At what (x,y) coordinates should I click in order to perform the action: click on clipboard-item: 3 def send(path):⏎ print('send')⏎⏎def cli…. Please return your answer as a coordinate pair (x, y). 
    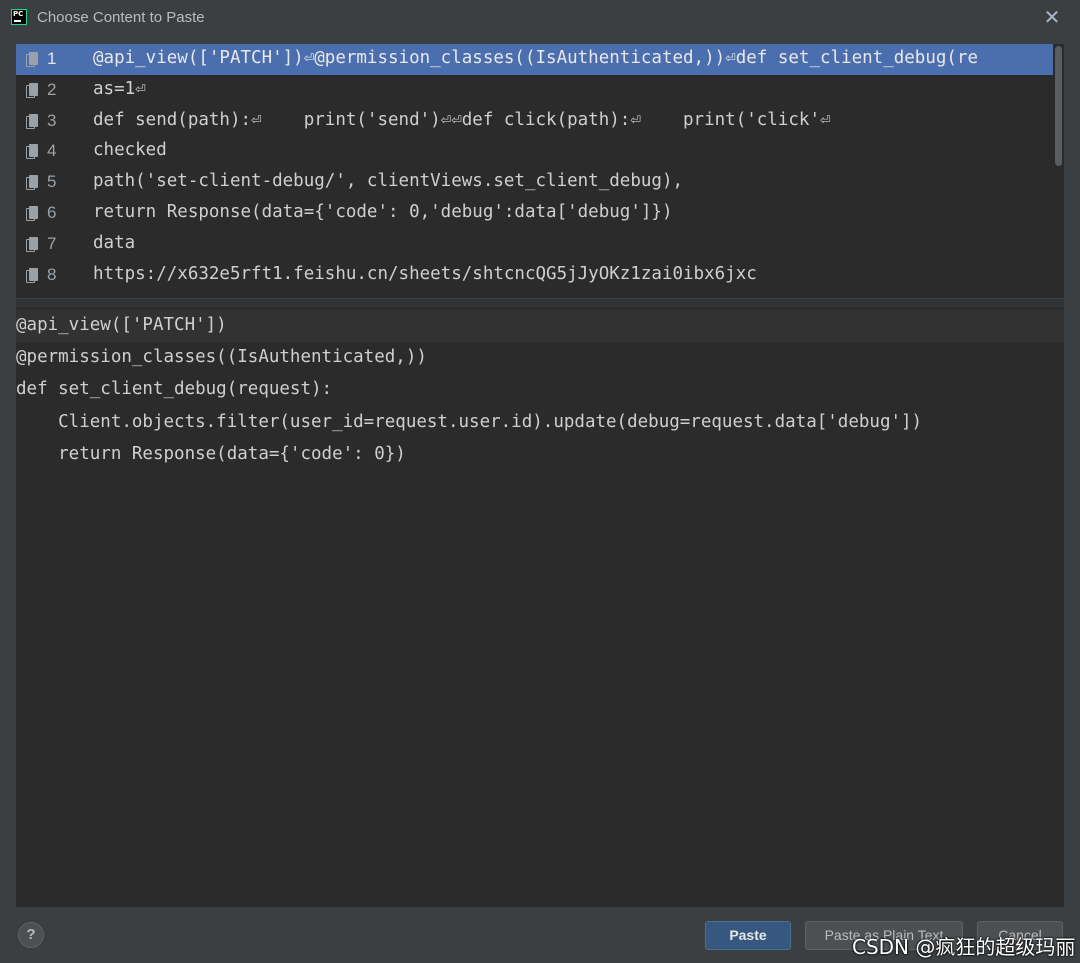
    Looking at the image, I should click on (540, 121).